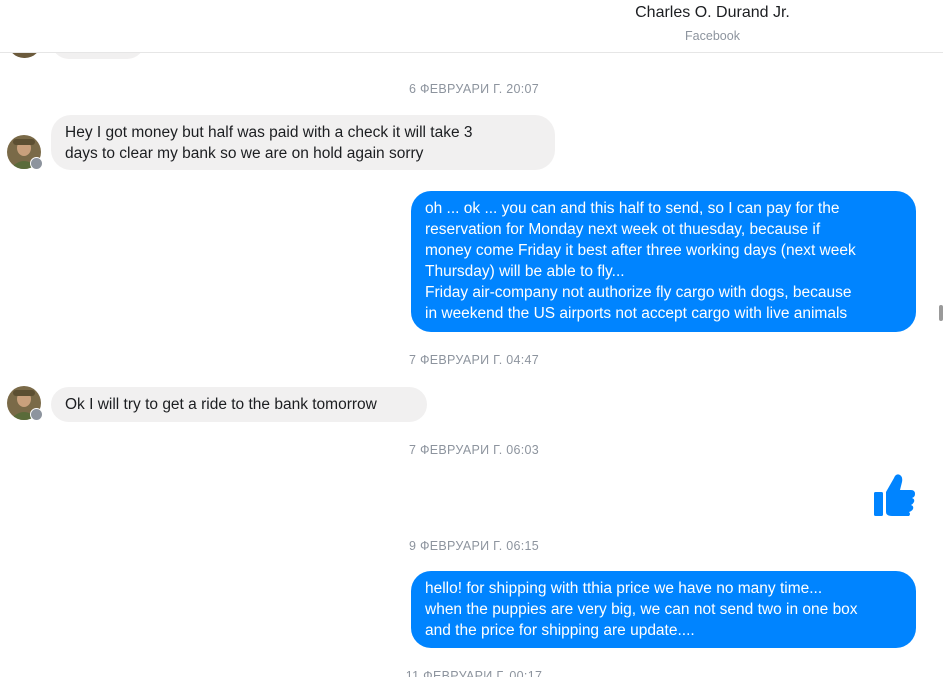 Image resolution: width=943 pixels, height=677 pixels. Describe the element at coordinates (712, 13) in the screenshot. I see `contact-name: Charles O. Durand Jr.` at that location.